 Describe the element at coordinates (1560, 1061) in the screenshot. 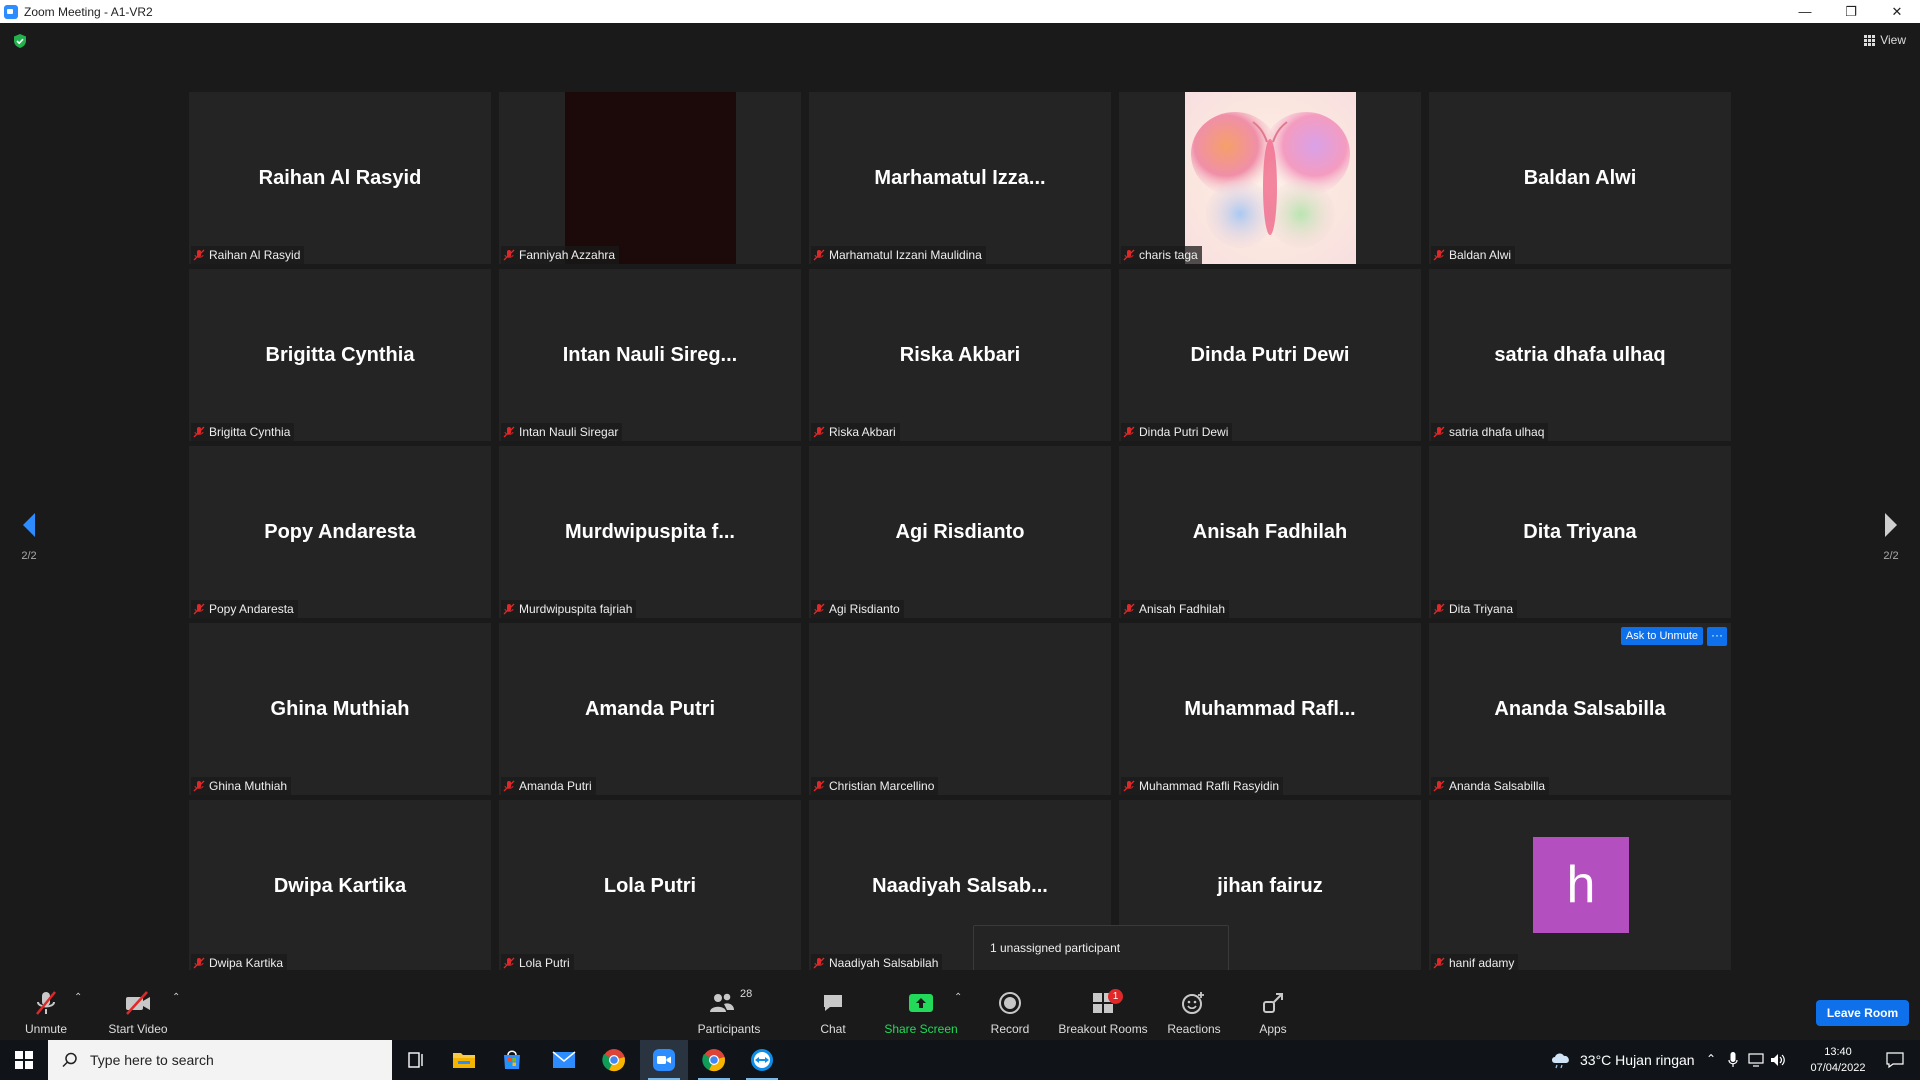

I see `cloud-rain-icon` at that location.